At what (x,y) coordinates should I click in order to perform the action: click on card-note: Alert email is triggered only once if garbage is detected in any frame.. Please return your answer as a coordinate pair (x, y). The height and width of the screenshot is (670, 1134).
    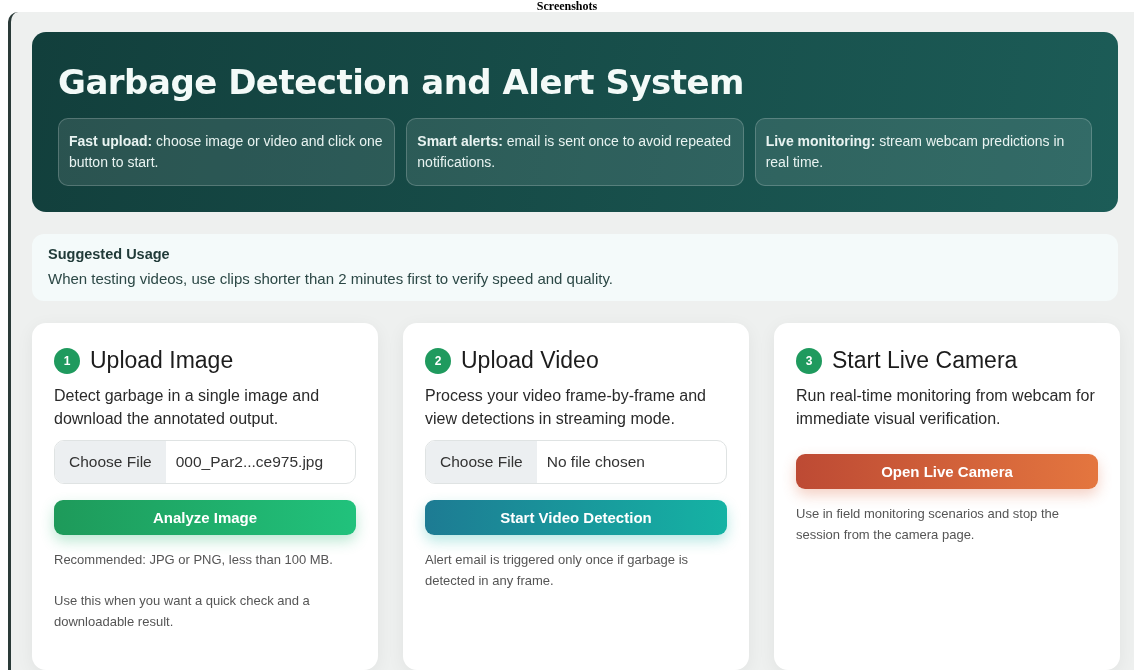
    Looking at the image, I should click on (557, 570).